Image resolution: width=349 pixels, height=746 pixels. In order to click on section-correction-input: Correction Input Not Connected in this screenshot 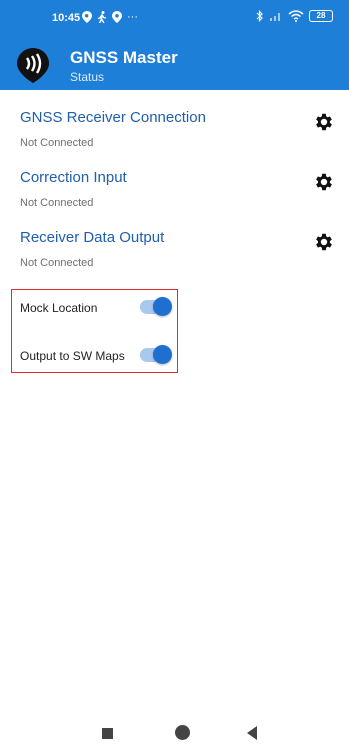, I will do `click(174, 194)`.